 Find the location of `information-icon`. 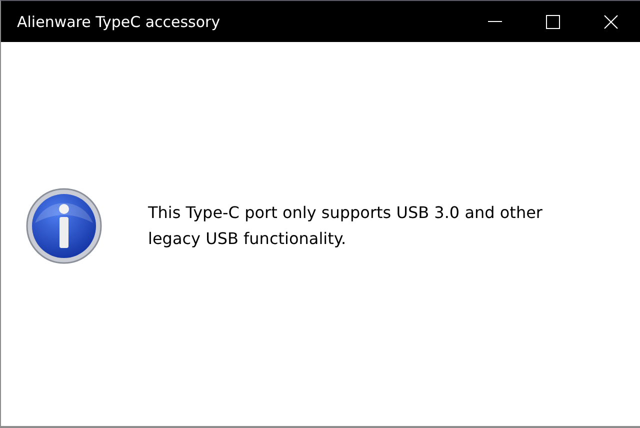

information-icon is located at coordinates (64, 226).